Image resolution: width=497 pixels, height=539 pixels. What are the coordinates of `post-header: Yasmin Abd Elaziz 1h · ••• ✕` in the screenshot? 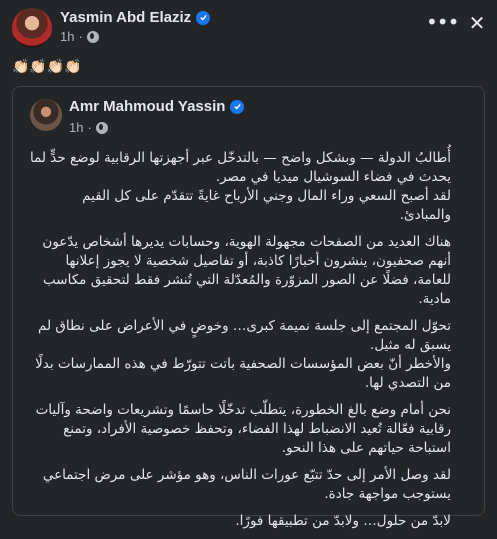 It's located at (248, 30).